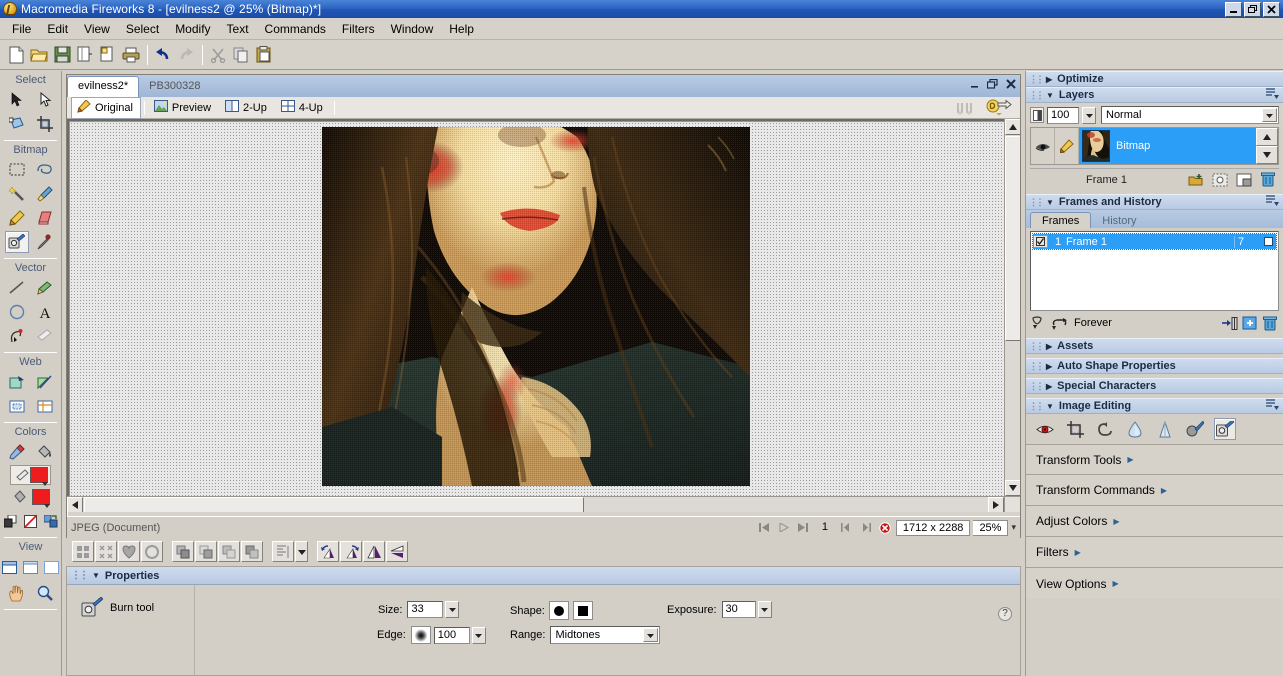  Describe the element at coordinates (17, 336) in the screenshot. I see `pen-tool` at that location.